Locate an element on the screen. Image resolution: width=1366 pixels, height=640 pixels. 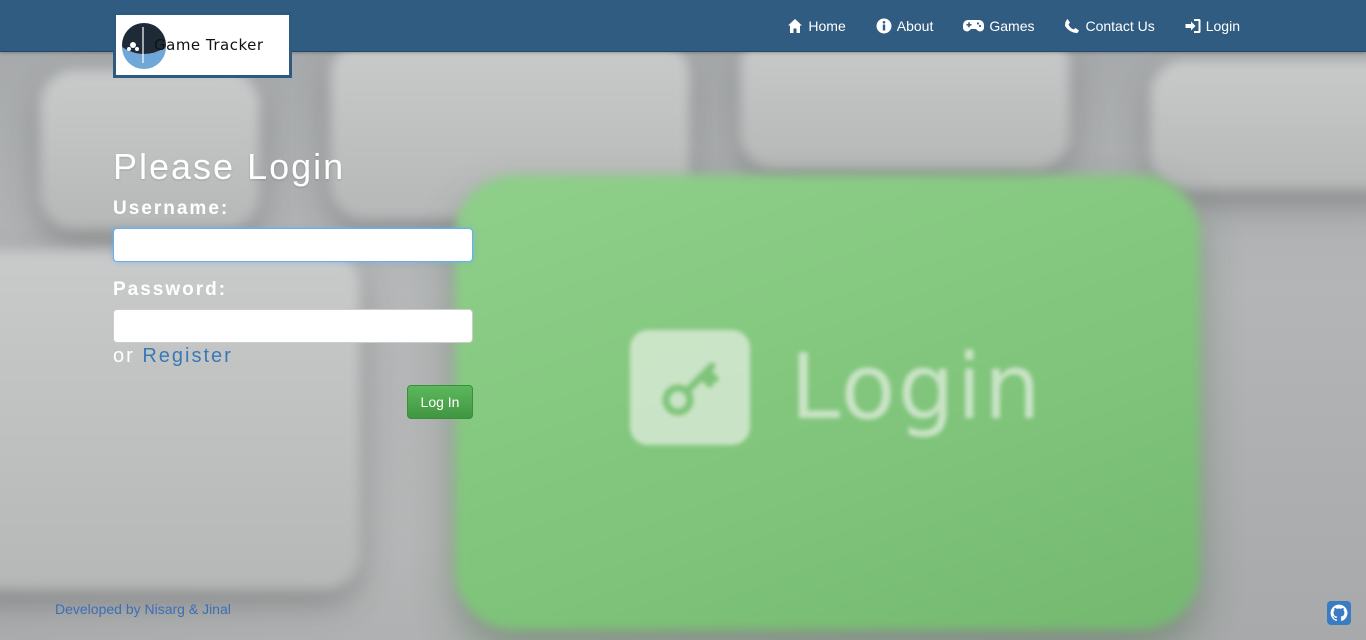
background-key-word: Login is located at coordinates (916, 387).